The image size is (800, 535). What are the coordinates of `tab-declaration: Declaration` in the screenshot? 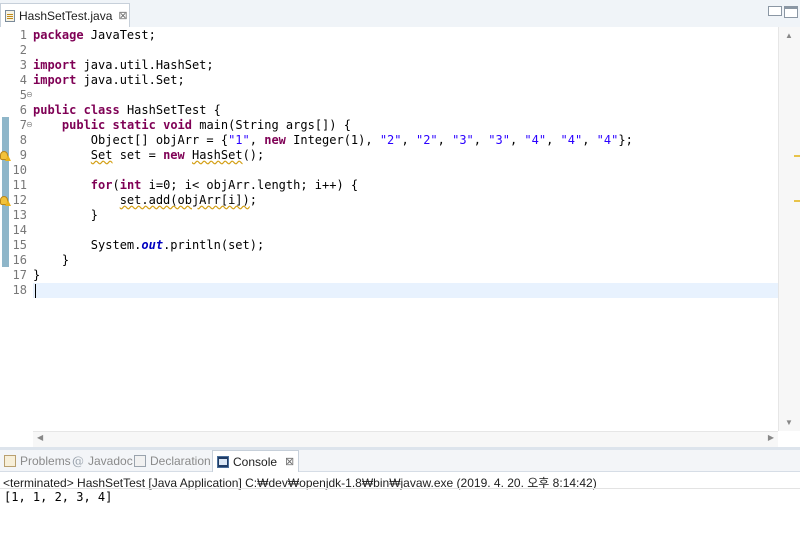 It's located at (172, 461).